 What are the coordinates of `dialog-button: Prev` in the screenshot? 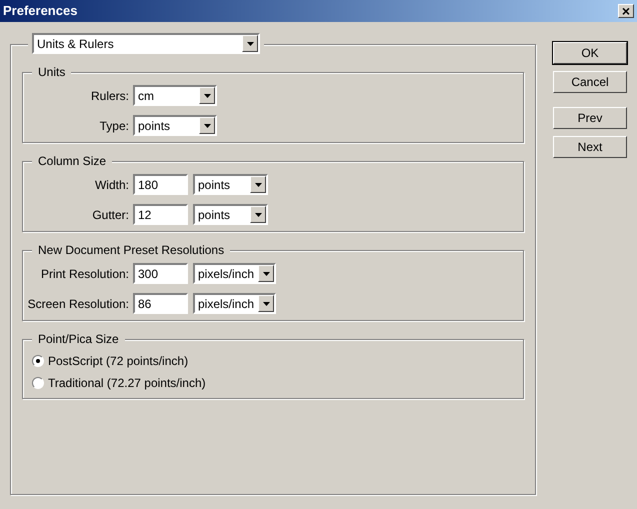 It's located at (590, 118).